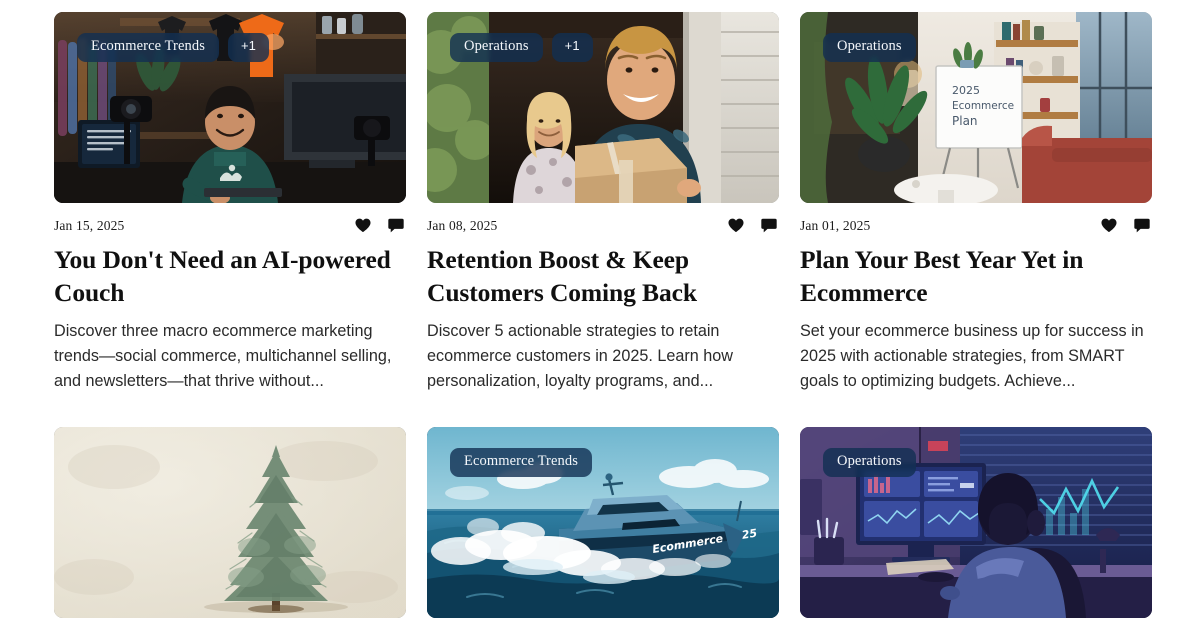 The width and height of the screenshot is (1200, 630). Describe the element at coordinates (224, 276) in the screenshot. I see `article-title: You Don't Need an AI-powered Couch` at that location.